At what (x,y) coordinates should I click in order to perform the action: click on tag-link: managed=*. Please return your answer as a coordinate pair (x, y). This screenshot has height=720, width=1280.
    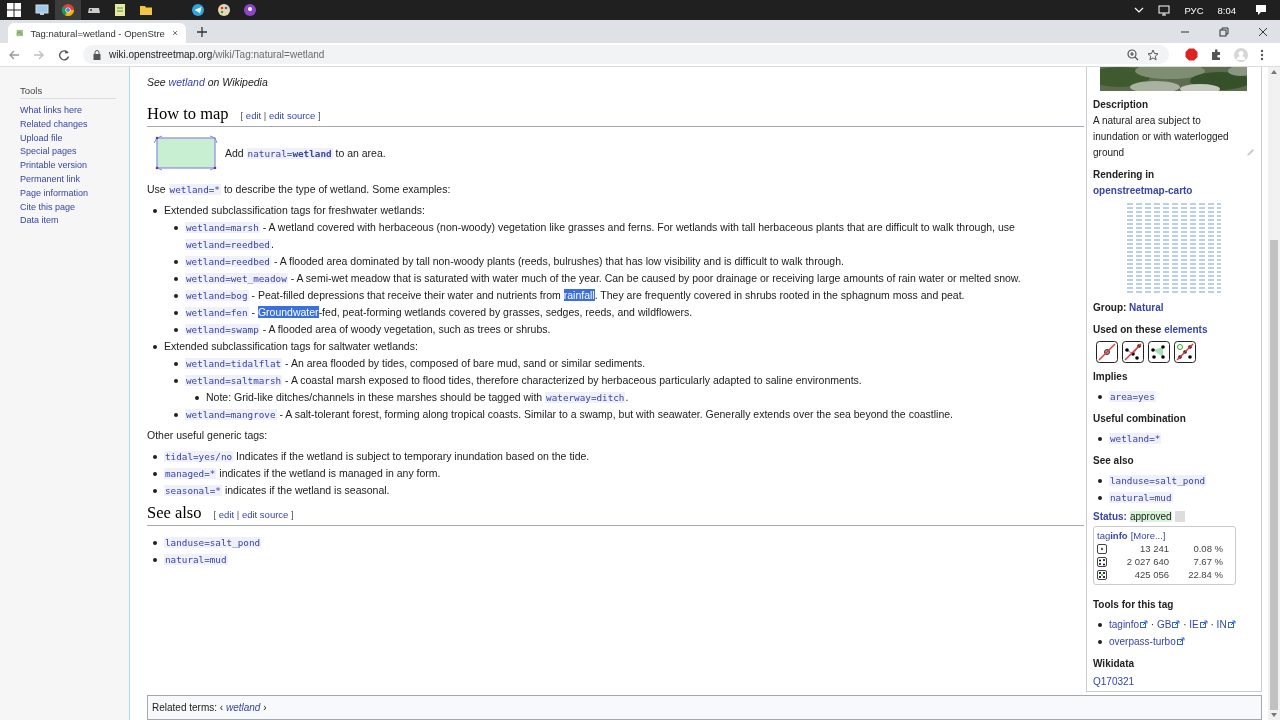
    Looking at the image, I should click on (190, 473).